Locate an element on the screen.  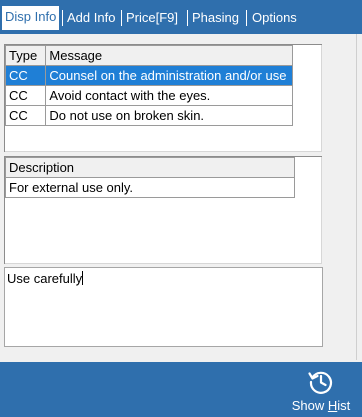
show-history-label-accesskey: H is located at coordinates (332, 405).